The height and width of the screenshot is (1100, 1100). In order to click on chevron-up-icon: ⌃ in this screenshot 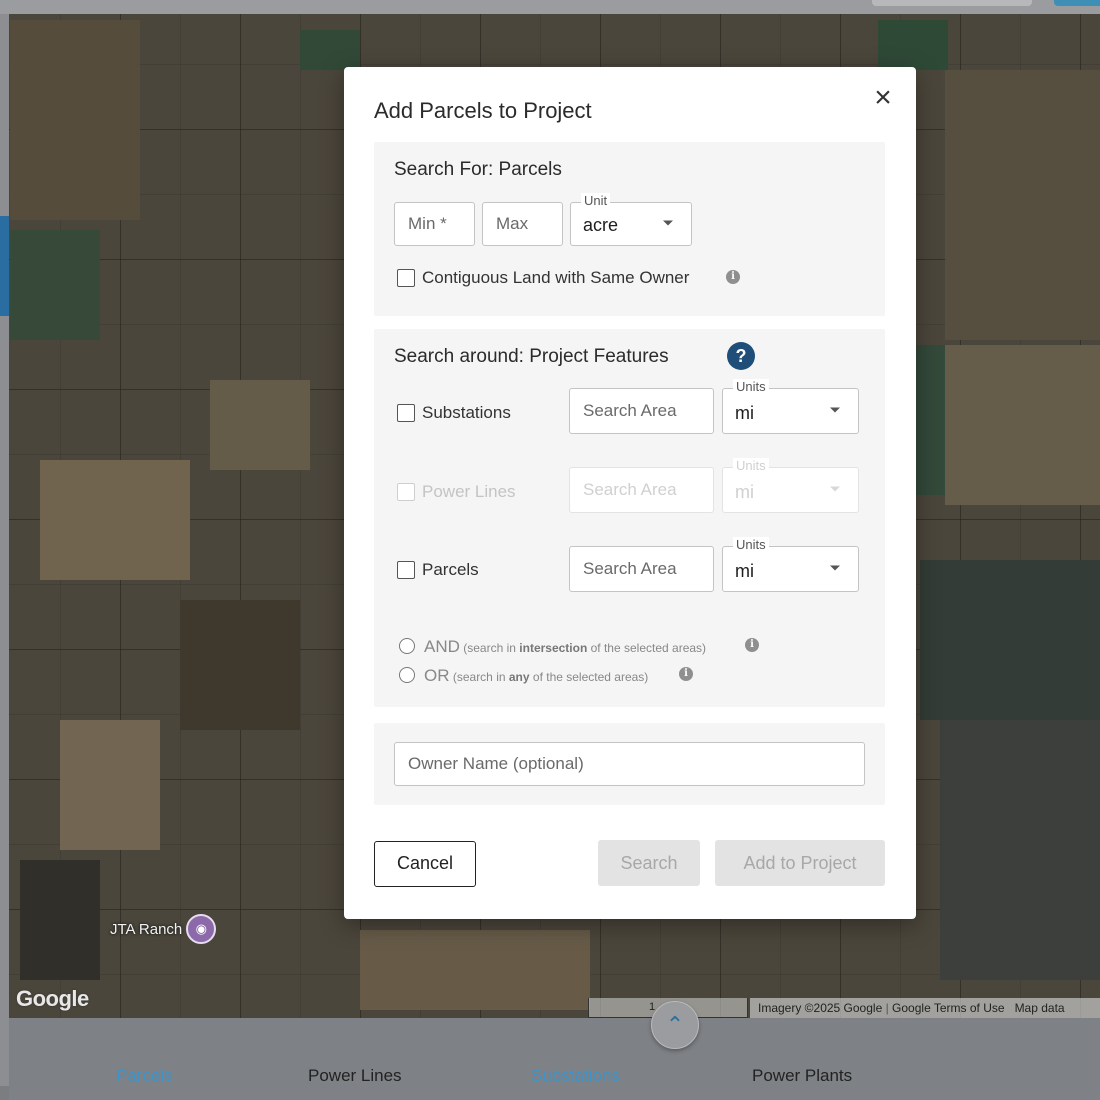, I will do `click(675, 1024)`.